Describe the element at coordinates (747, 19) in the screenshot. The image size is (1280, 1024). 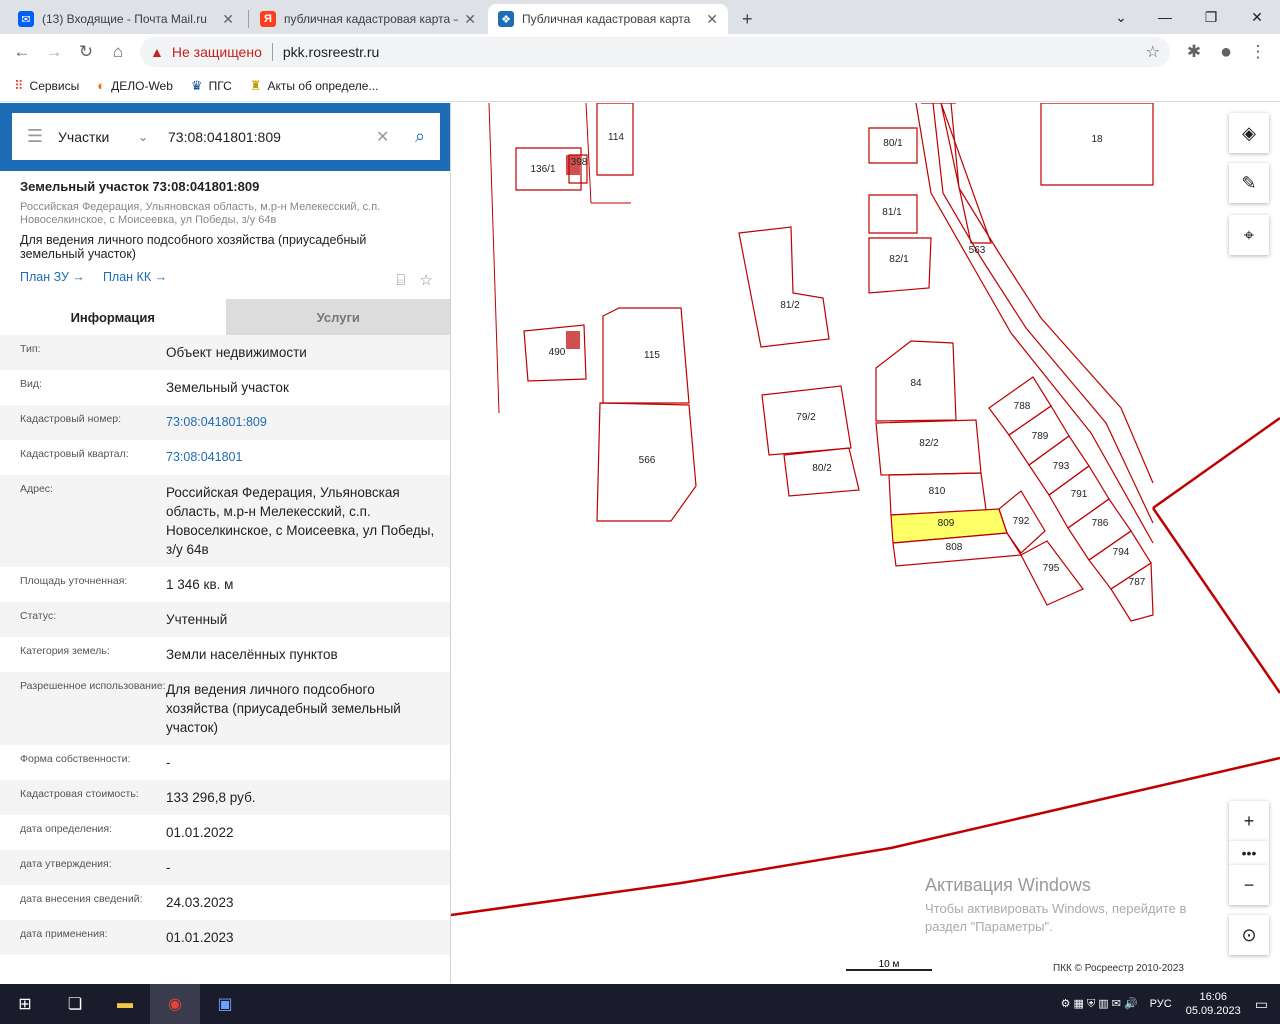
I see `new-tab-button: +` at that location.